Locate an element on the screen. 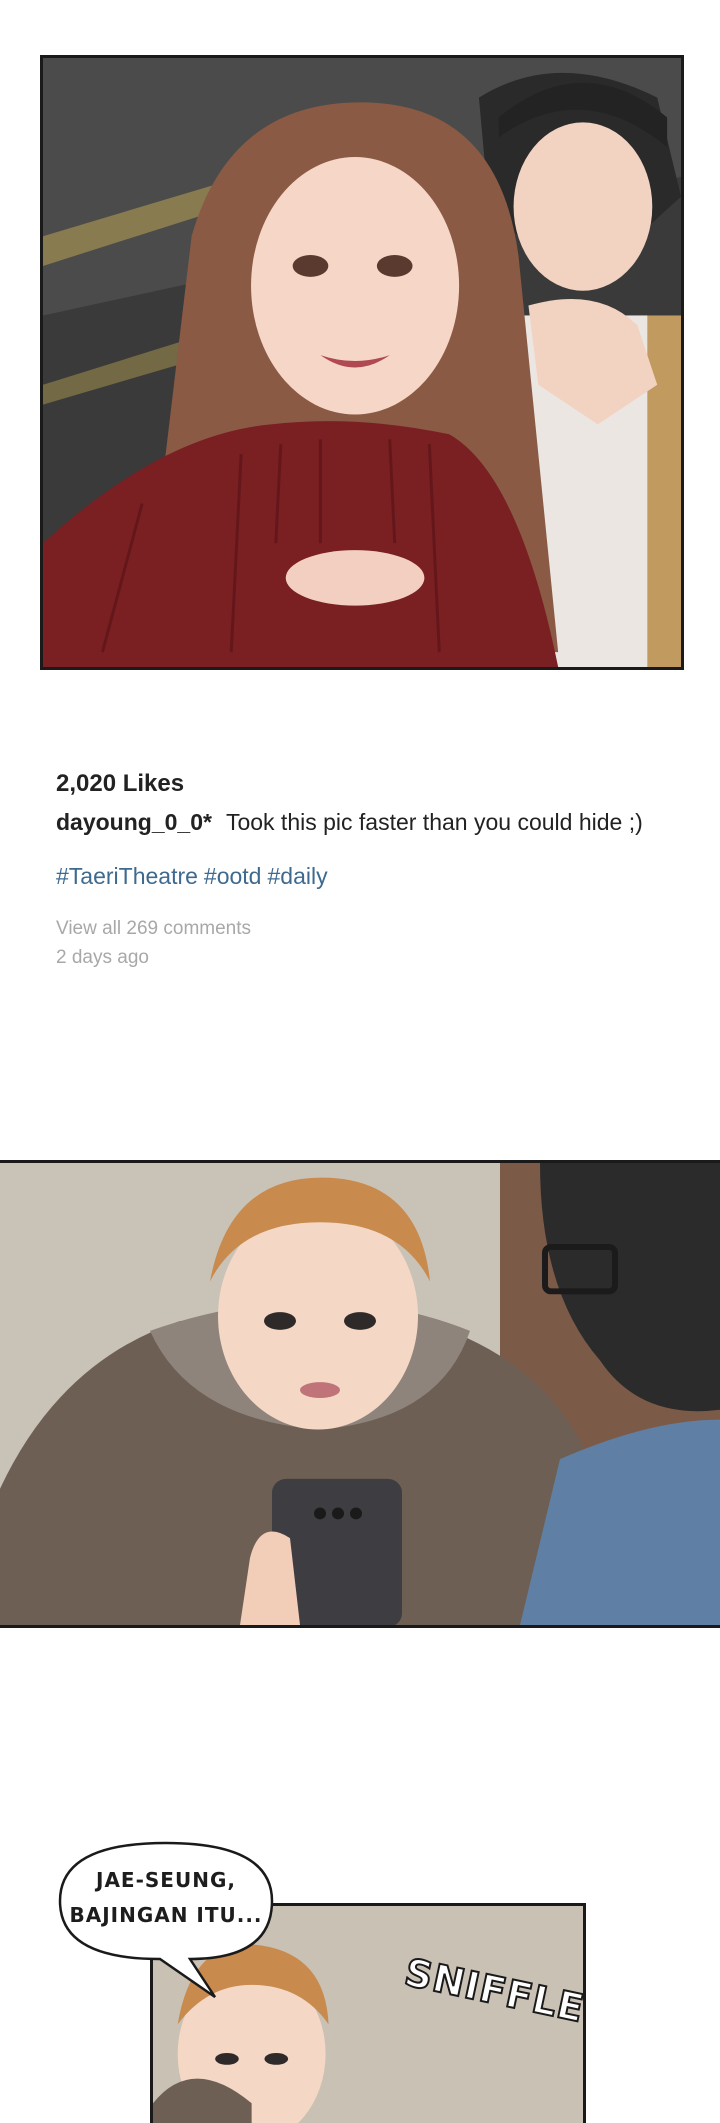  hashtag-list: #TaeriTheatre #ootd #daily is located at coordinates (366, 876).